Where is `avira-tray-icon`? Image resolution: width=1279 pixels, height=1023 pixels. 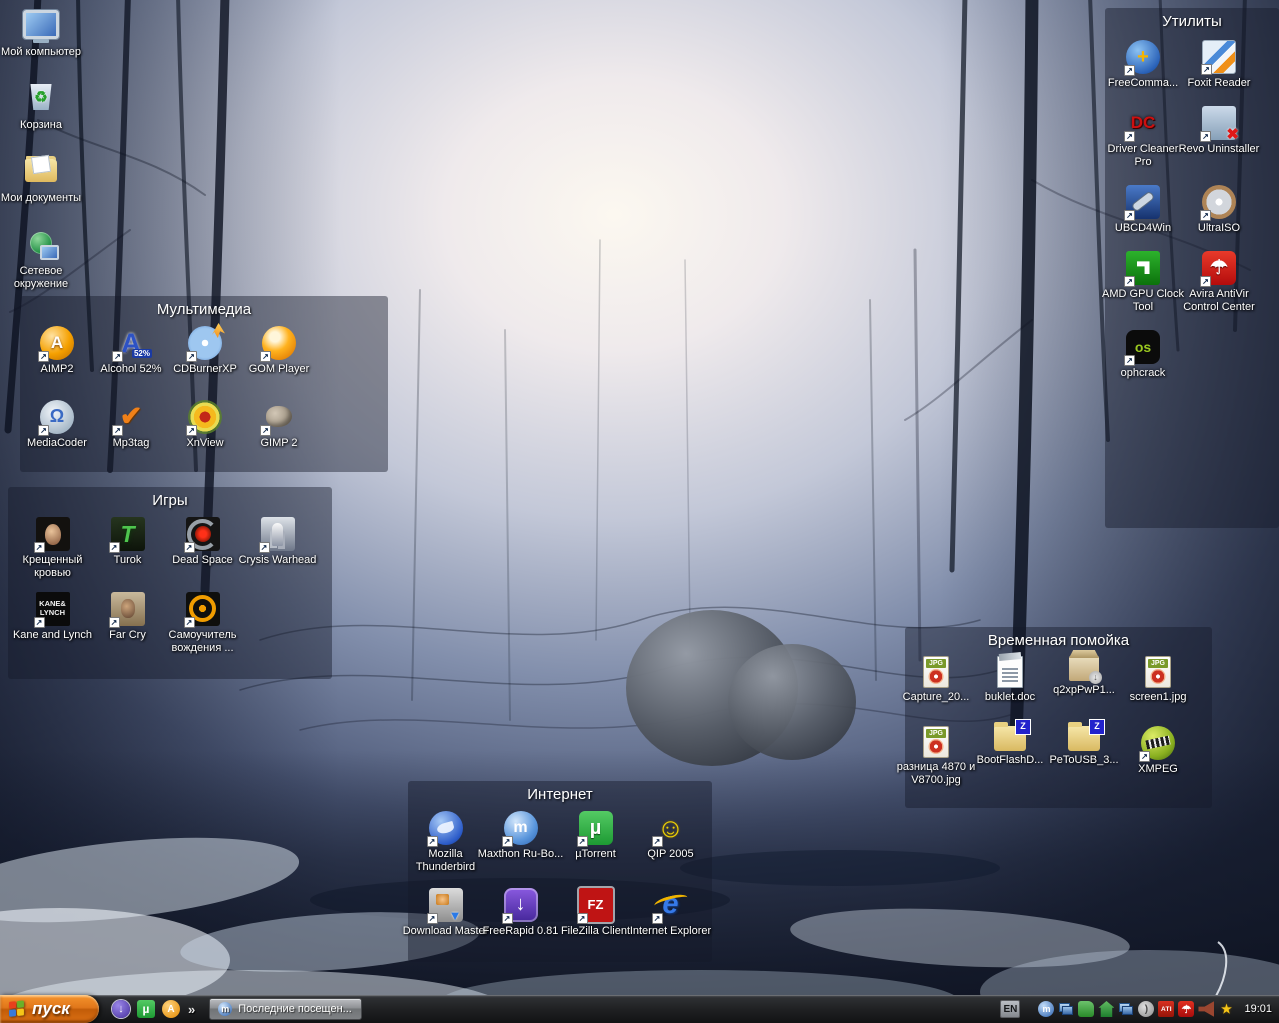 avira-tray-icon is located at coordinates (1186, 1009).